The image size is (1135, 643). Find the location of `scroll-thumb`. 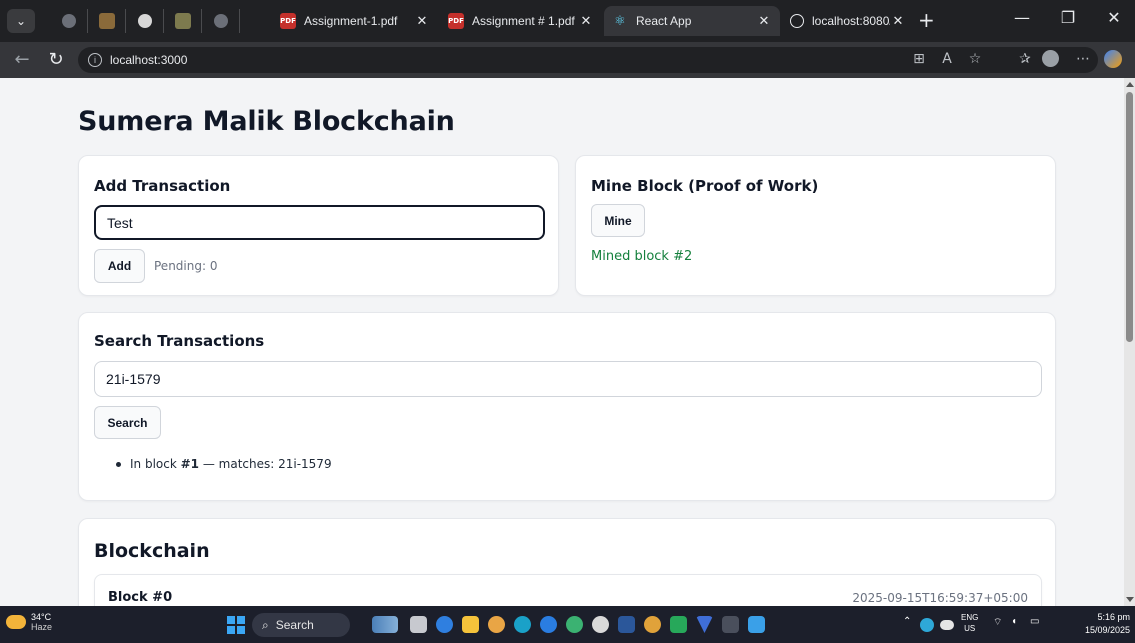

scroll-thumb is located at coordinates (1129, 217).